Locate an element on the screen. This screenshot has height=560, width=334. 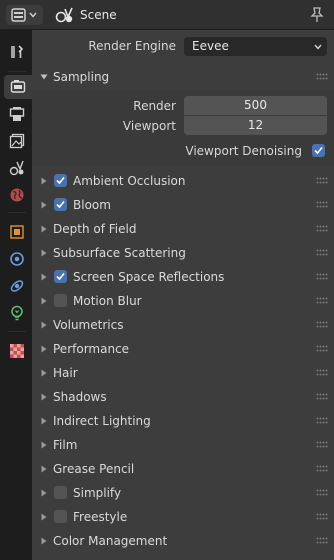
panel-color-management-header: Color Management is located at coordinates (183, 541).